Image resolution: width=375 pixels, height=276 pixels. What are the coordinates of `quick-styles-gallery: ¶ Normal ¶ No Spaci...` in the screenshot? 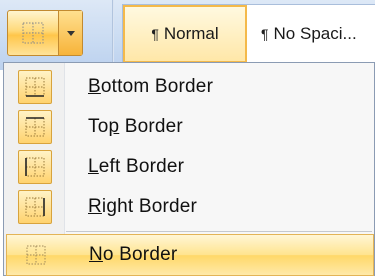 It's located at (248, 34).